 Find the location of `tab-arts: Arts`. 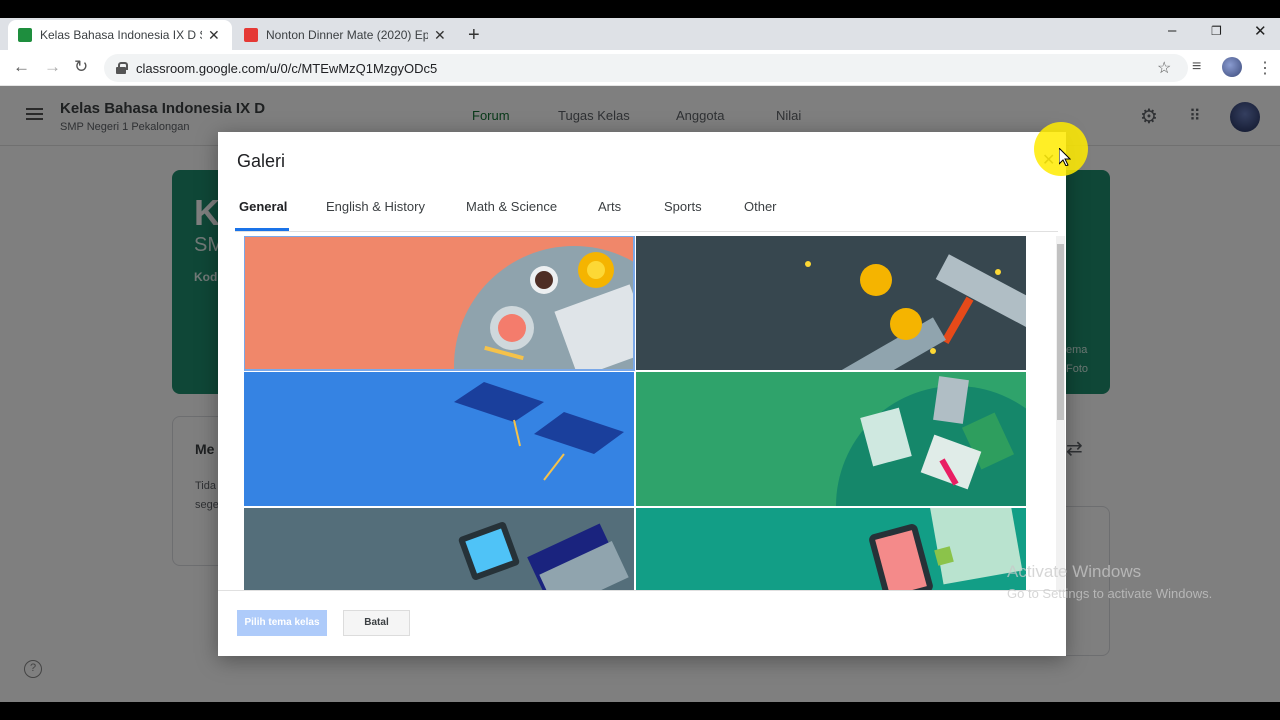

tab-arts: Arts is located at coordinates (609, 206).